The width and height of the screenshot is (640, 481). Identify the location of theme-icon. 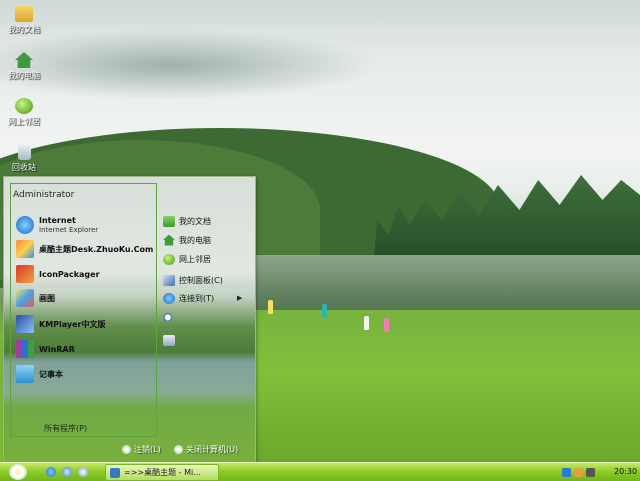
(25, 249).